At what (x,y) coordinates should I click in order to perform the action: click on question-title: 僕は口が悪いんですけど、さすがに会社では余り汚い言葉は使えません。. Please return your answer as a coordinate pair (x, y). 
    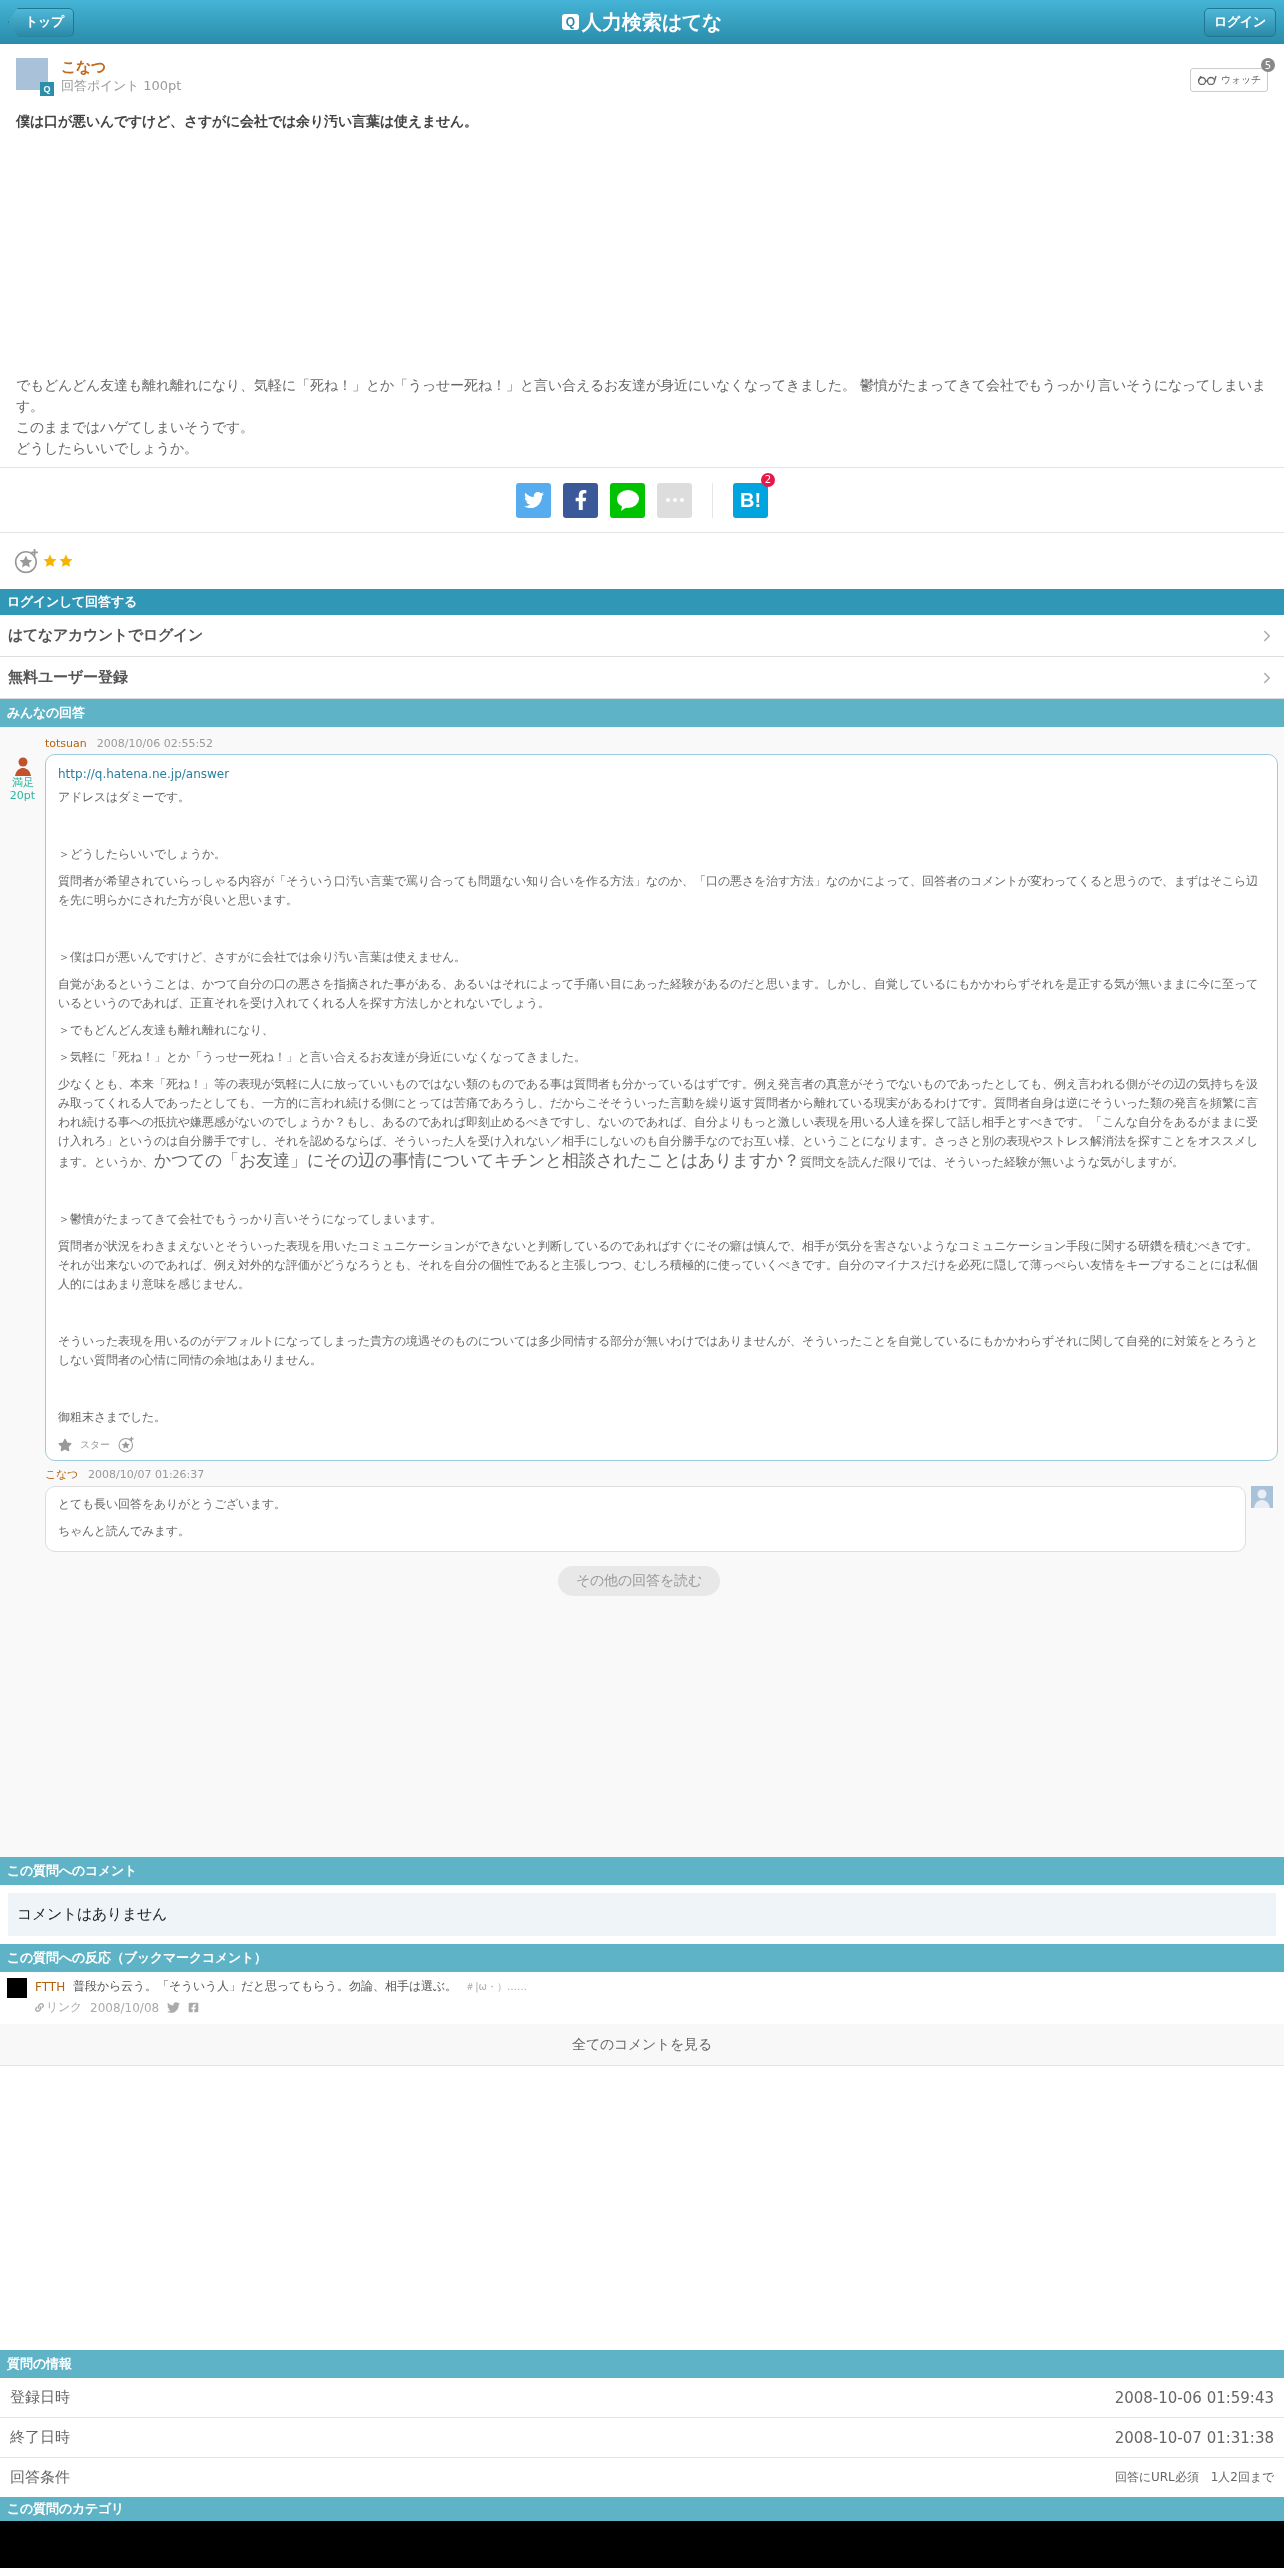
    Looking at the image, I should click on (247, 121).